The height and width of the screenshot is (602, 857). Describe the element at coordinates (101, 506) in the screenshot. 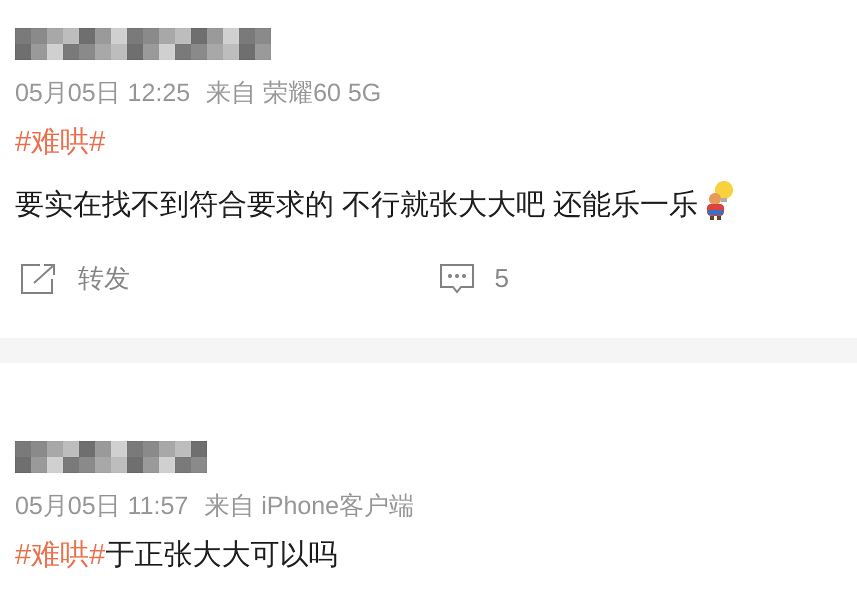

I see `post-time: 05月05日 11:57` at that location.